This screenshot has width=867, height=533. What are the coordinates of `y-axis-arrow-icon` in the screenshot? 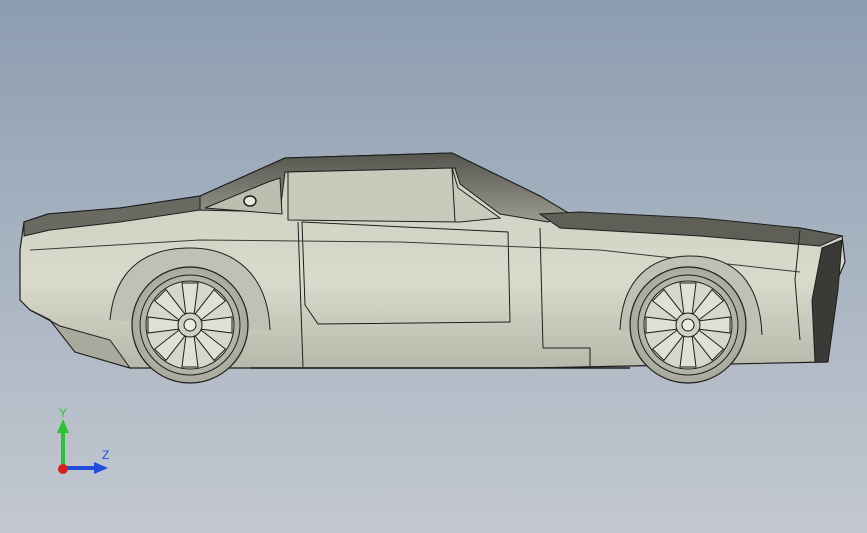 It's located at (63, 426).